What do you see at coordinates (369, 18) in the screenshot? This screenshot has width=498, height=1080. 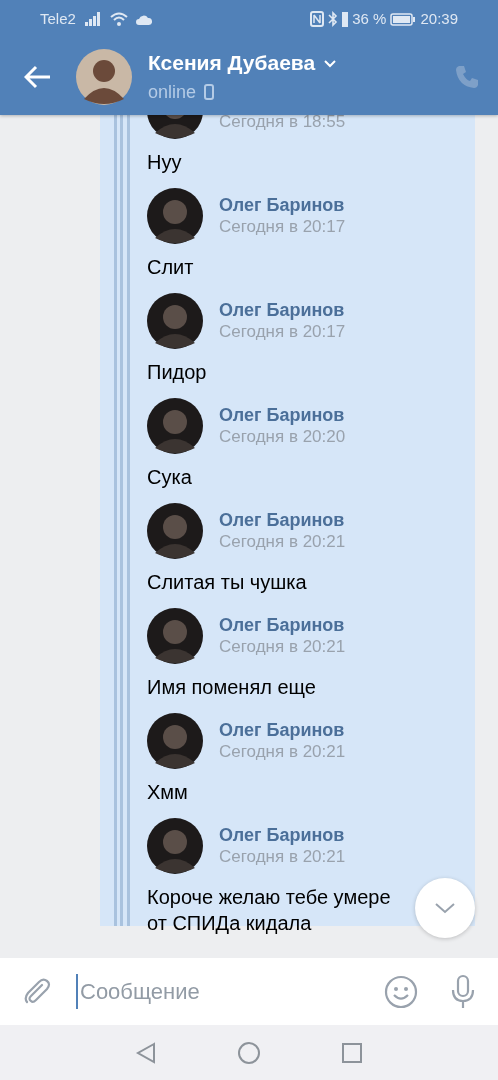 I see `battery-percent: 36 %` at bounding box center [369, 18].